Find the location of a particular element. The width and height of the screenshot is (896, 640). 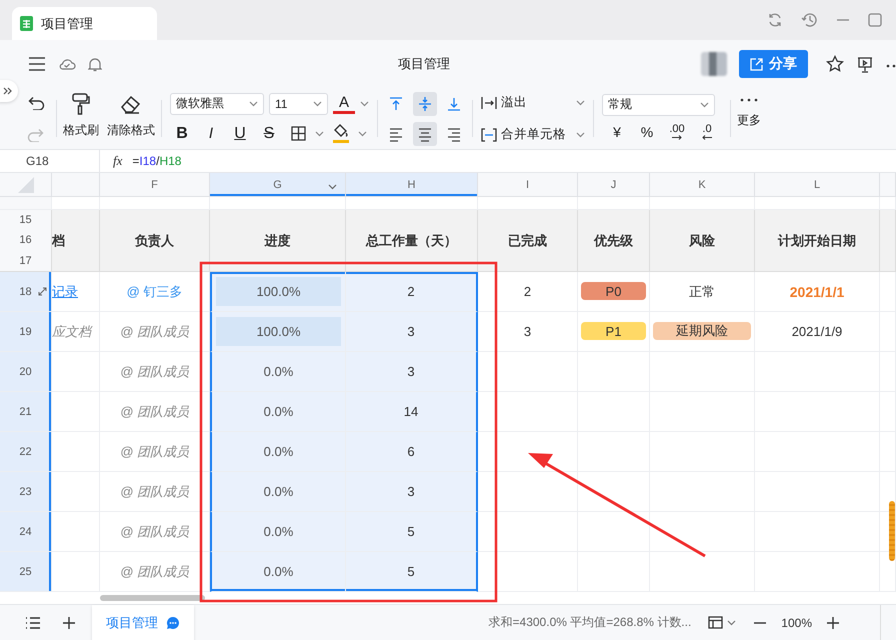

column-letter: H is located at coordinates (412, 184).